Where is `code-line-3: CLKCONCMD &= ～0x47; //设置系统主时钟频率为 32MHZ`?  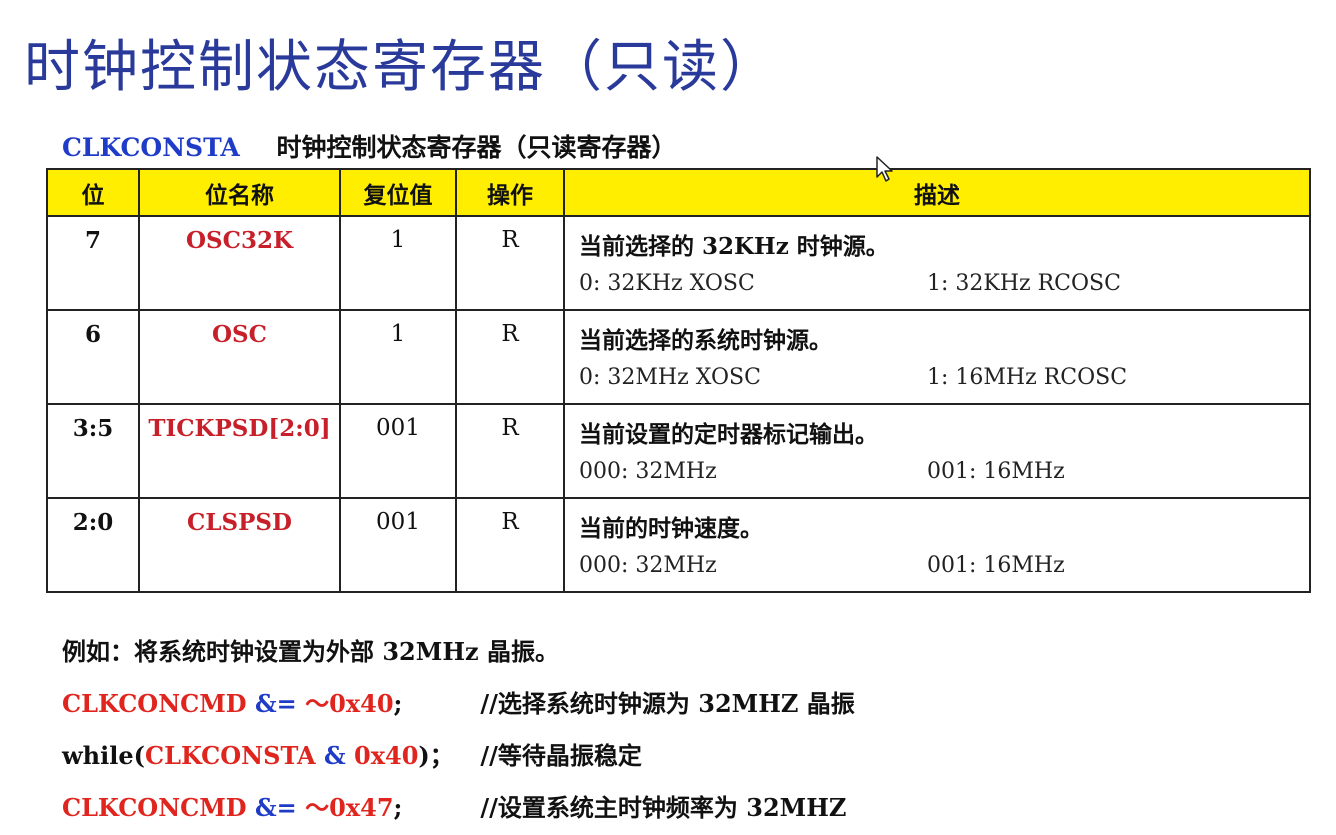
code-line-3: CLKCONCMD &= ～0x47; //设置系统主时钟频率为 32MHZ is located at coordinates (454, 805).